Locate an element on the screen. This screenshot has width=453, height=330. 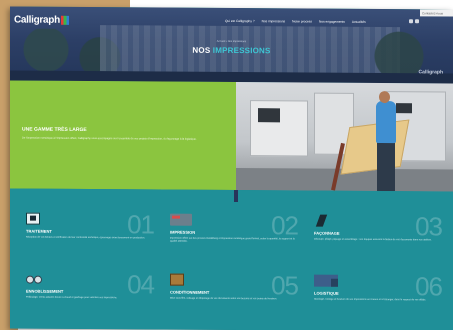
box-icon is located at coordinates (177, 279).